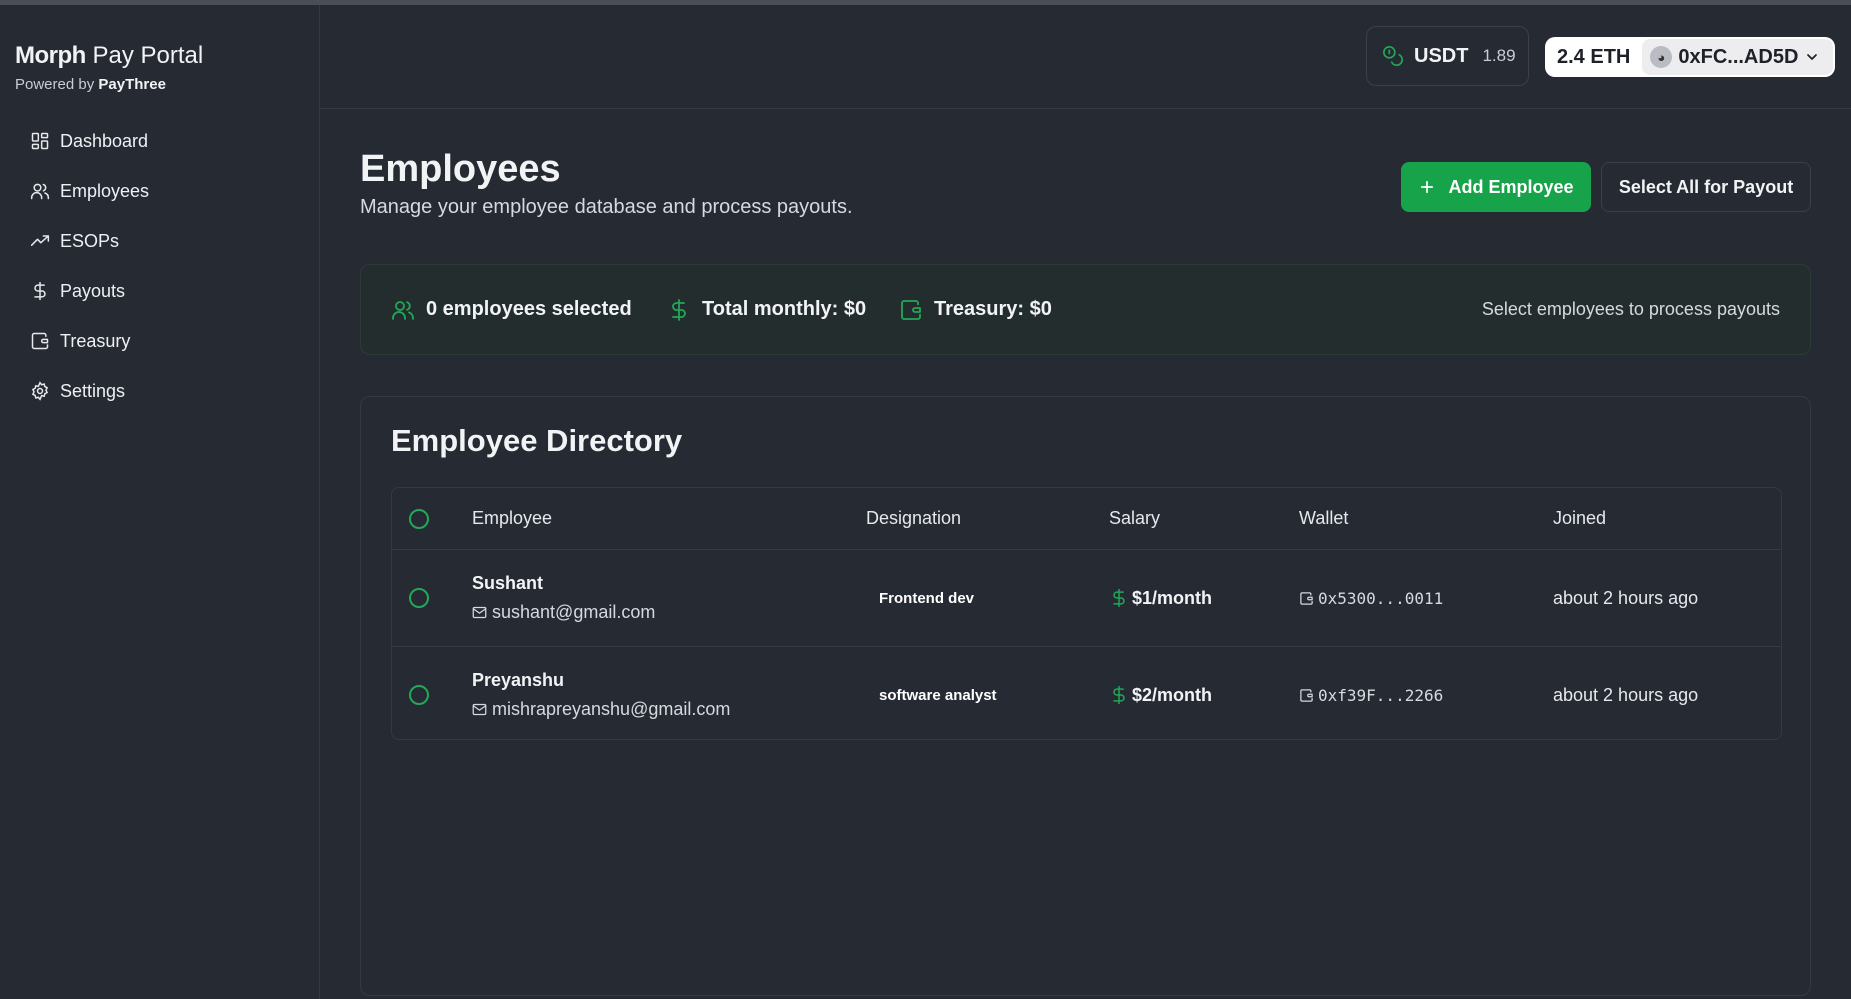  Describe the element at coordinates (161, 291) in the screenshot. I see `sidebar-item-payouts: Payouts` at that location.